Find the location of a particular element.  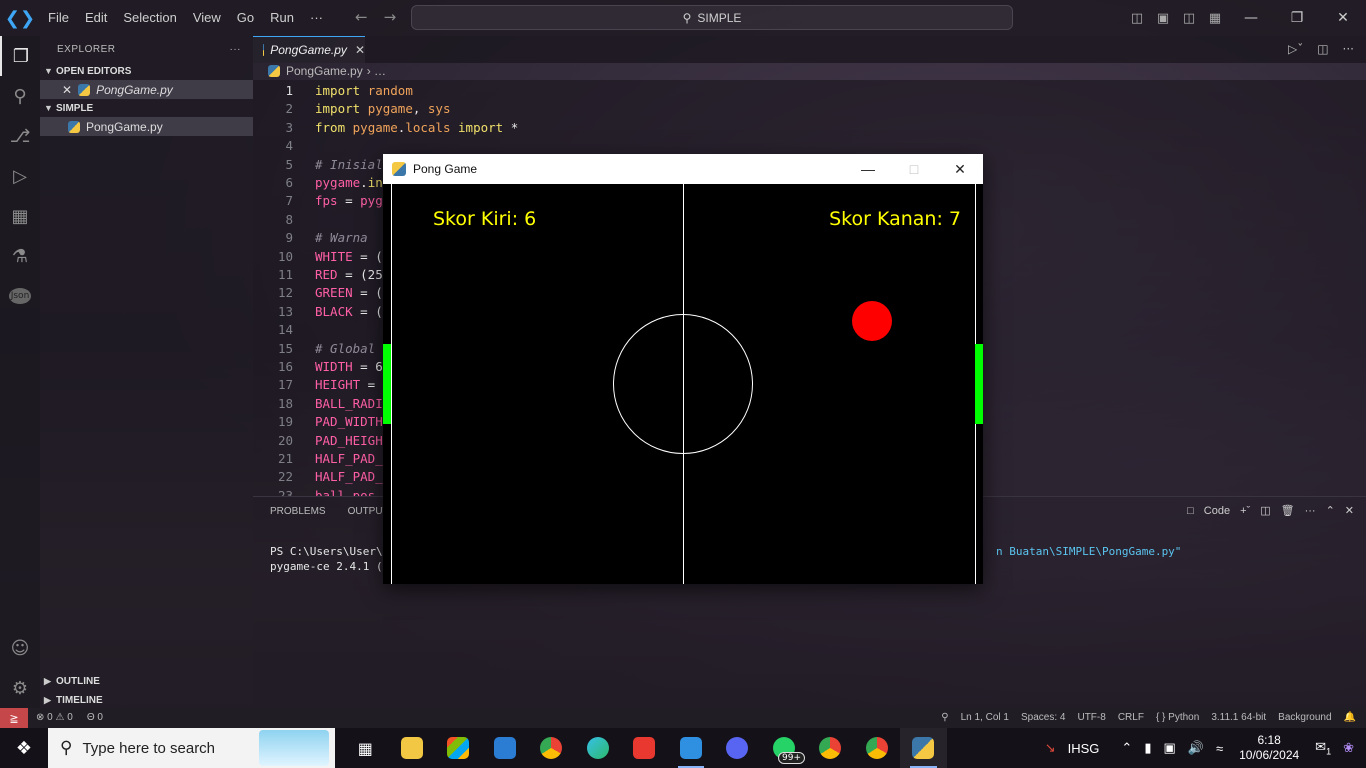

windows-start-icon: ❖ is located at coordinates (24, 748).